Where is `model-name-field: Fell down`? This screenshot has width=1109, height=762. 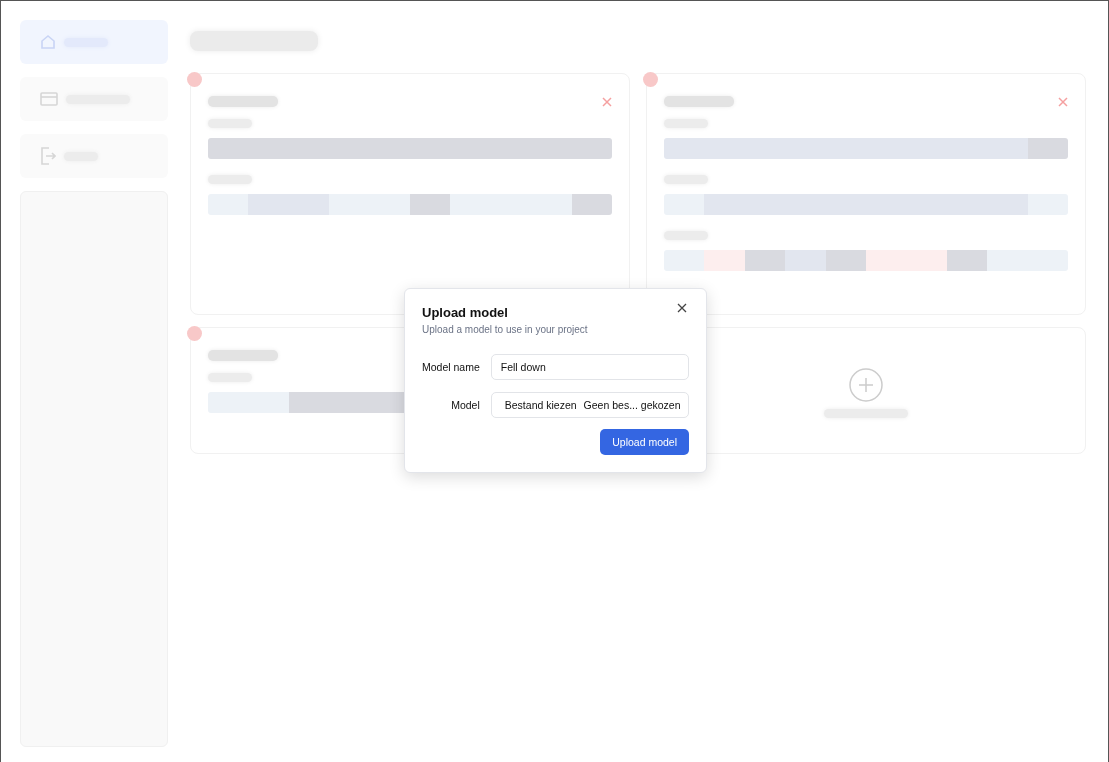
model-name-field: Fell down is located at coordinates (589, 367).